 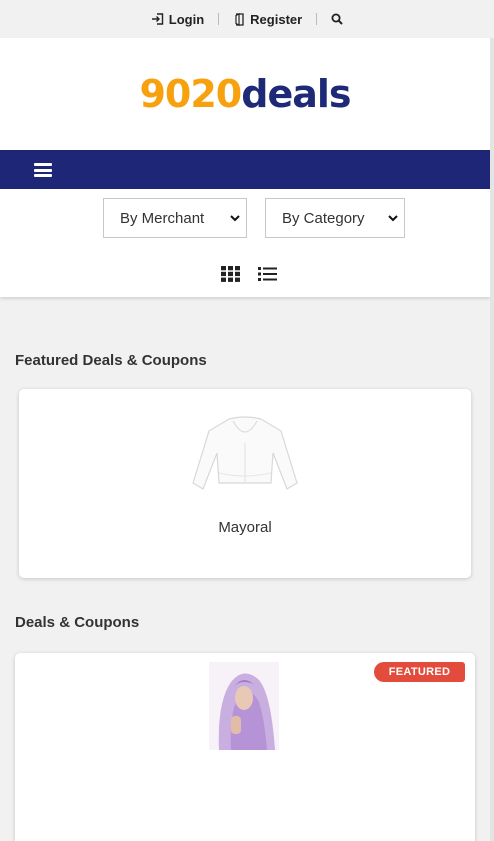 I want to click on header-logo-area: 9020deals, so click(x=245, y=94).